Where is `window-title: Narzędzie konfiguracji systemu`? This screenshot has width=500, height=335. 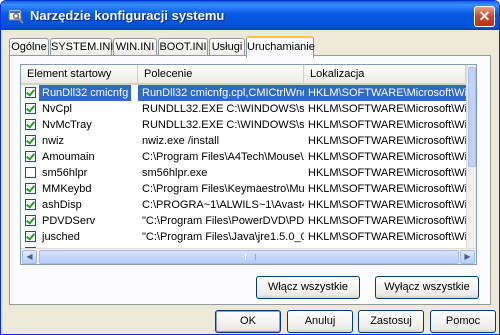
window-title: Narzędzie konfiguracji systemu is located at coordinates (127, 15).